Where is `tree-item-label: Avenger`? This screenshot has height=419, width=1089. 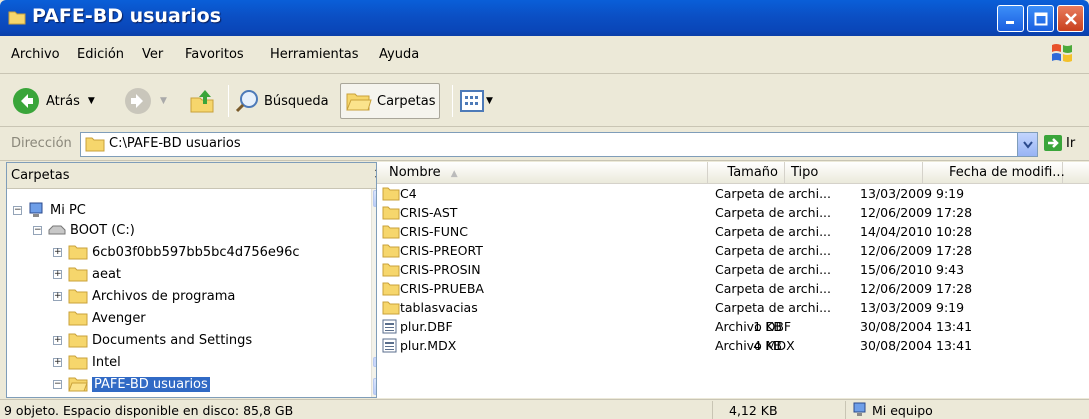
tree-item-label: Avenger is located at coordinates (119, 318).